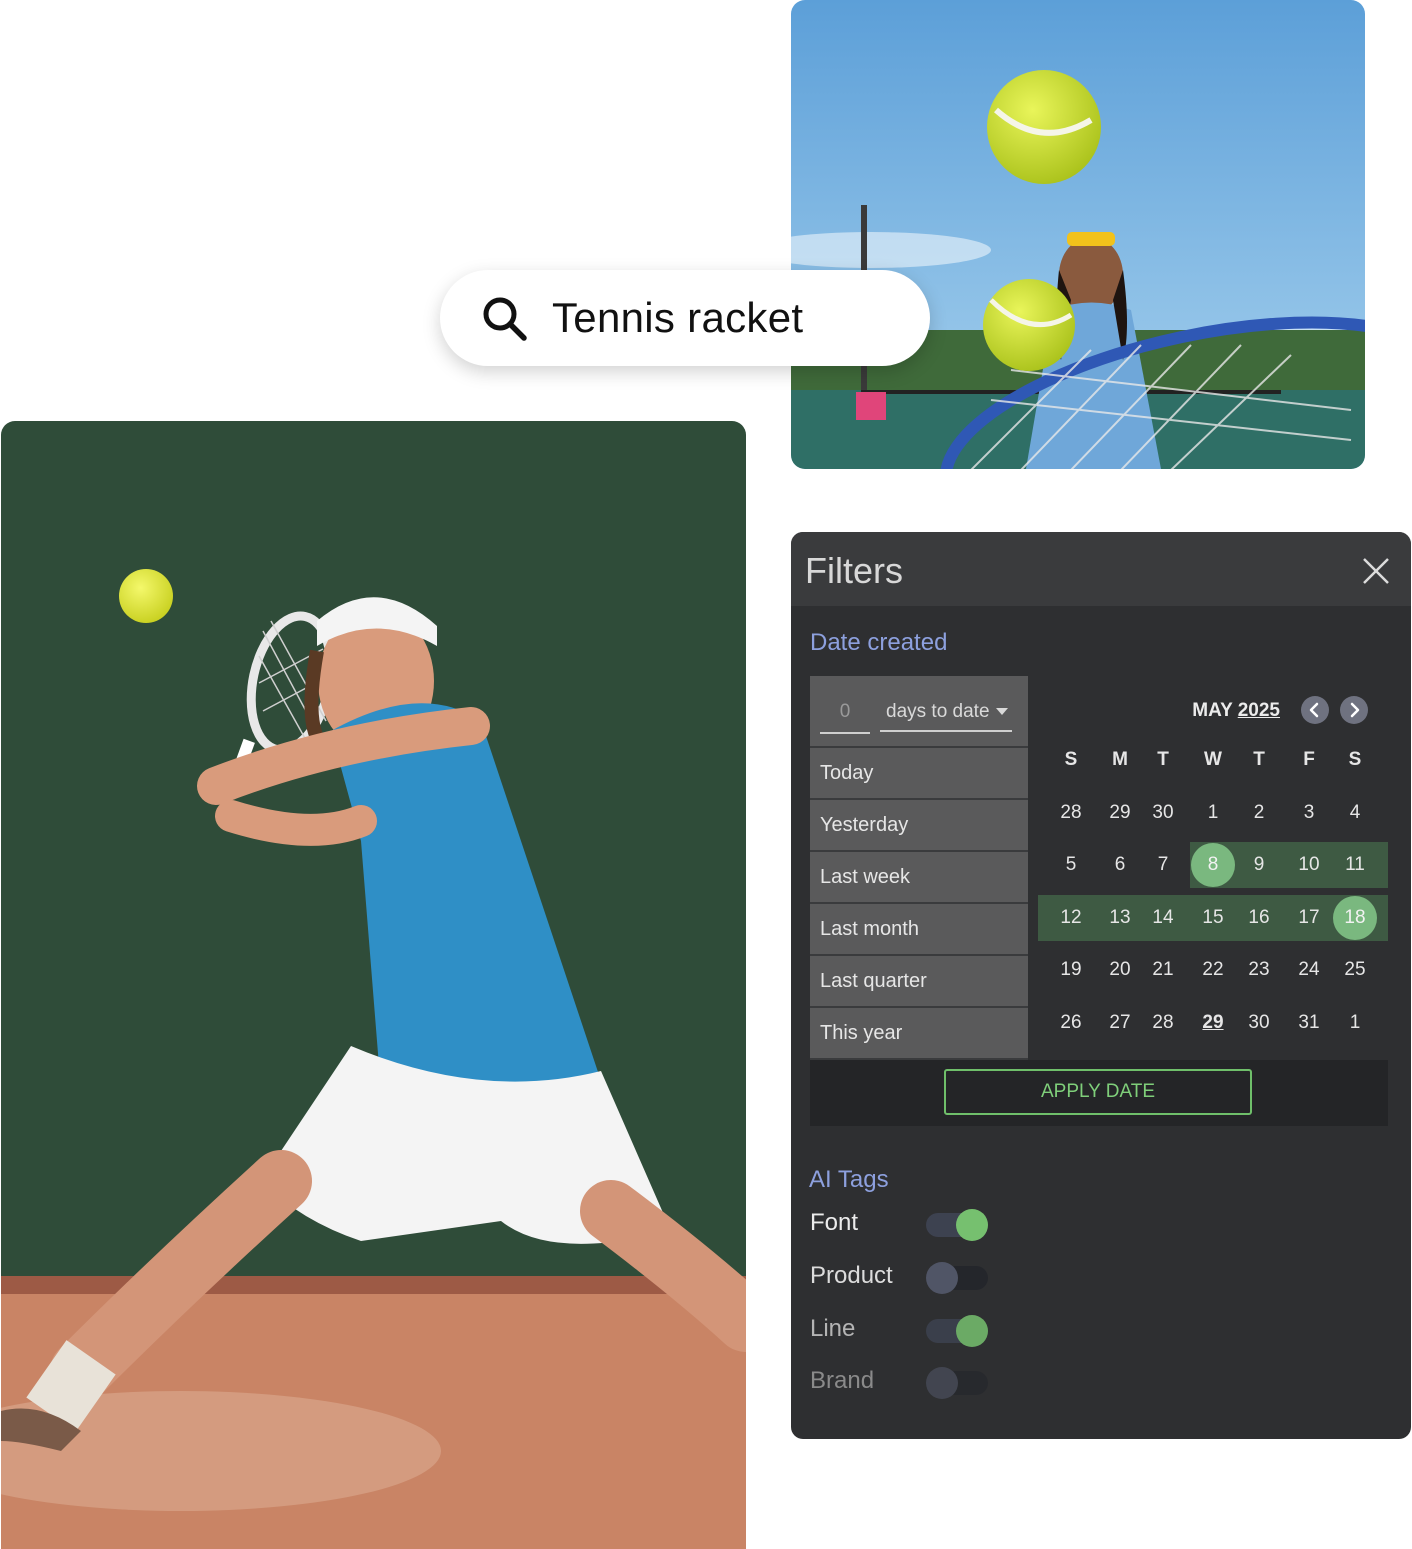  Describe the element at coordinates (1259, 865) in the screenshot. I see `calendar-day: 9` at that location.